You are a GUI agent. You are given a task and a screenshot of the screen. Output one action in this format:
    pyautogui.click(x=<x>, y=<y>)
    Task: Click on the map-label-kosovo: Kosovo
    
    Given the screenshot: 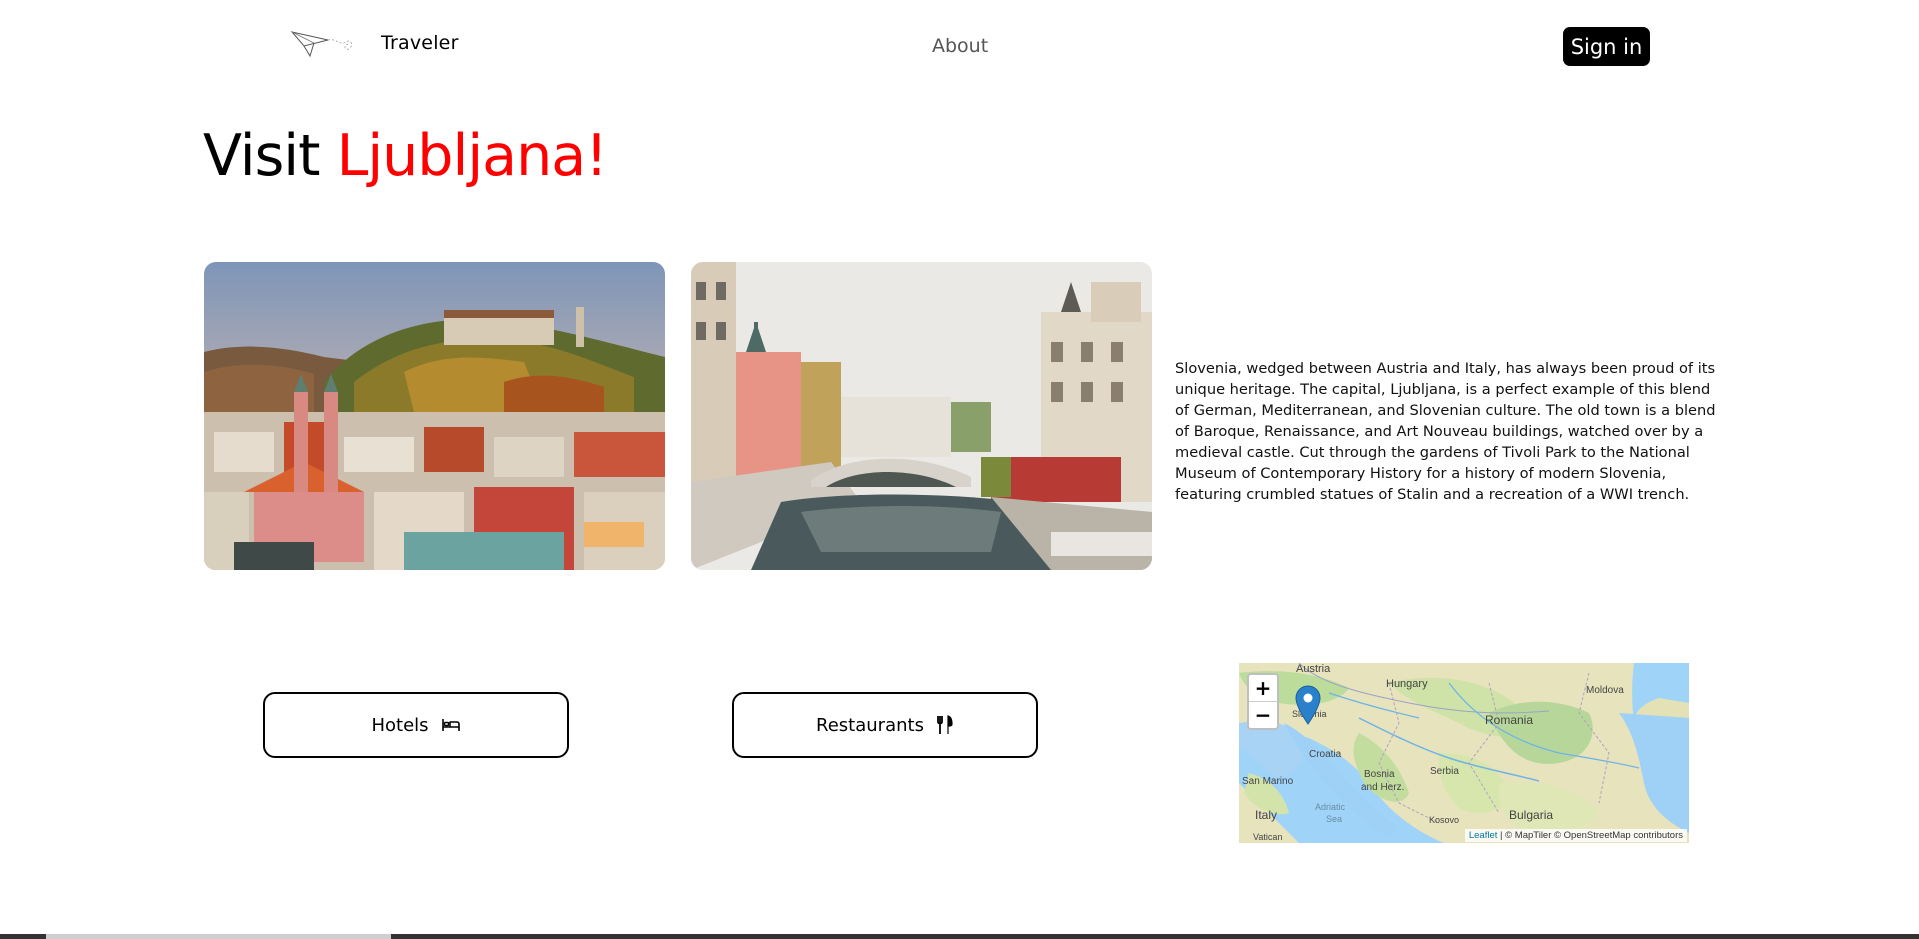 What is the action you would take?
    pyautogui.click(x=1444, y=820)
    